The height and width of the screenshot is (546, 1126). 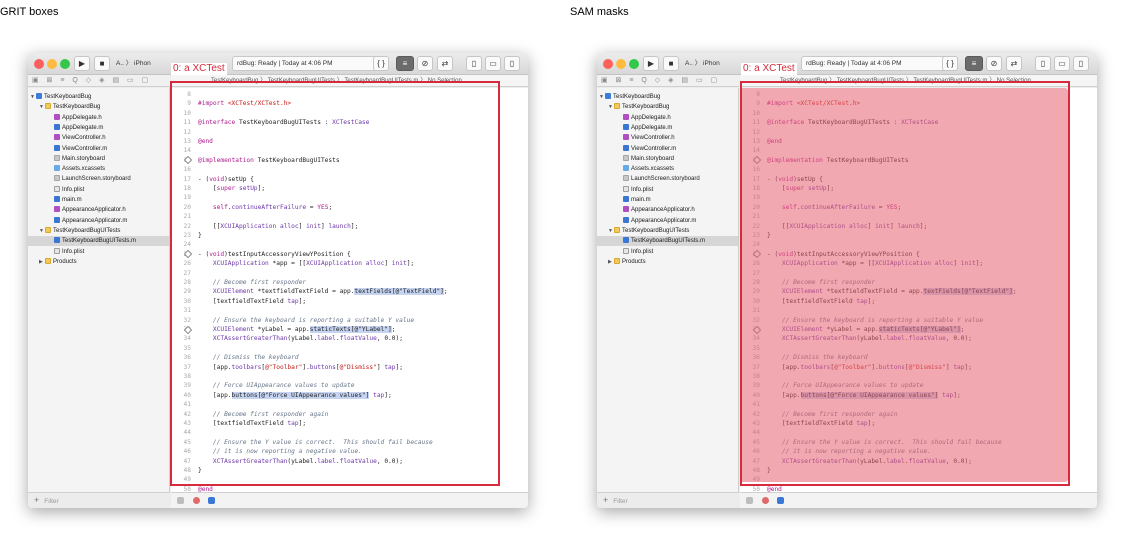 I want to click on activity-status: rdBug: Ready | Today at 4:06 PM, so click(x=307, y=63).